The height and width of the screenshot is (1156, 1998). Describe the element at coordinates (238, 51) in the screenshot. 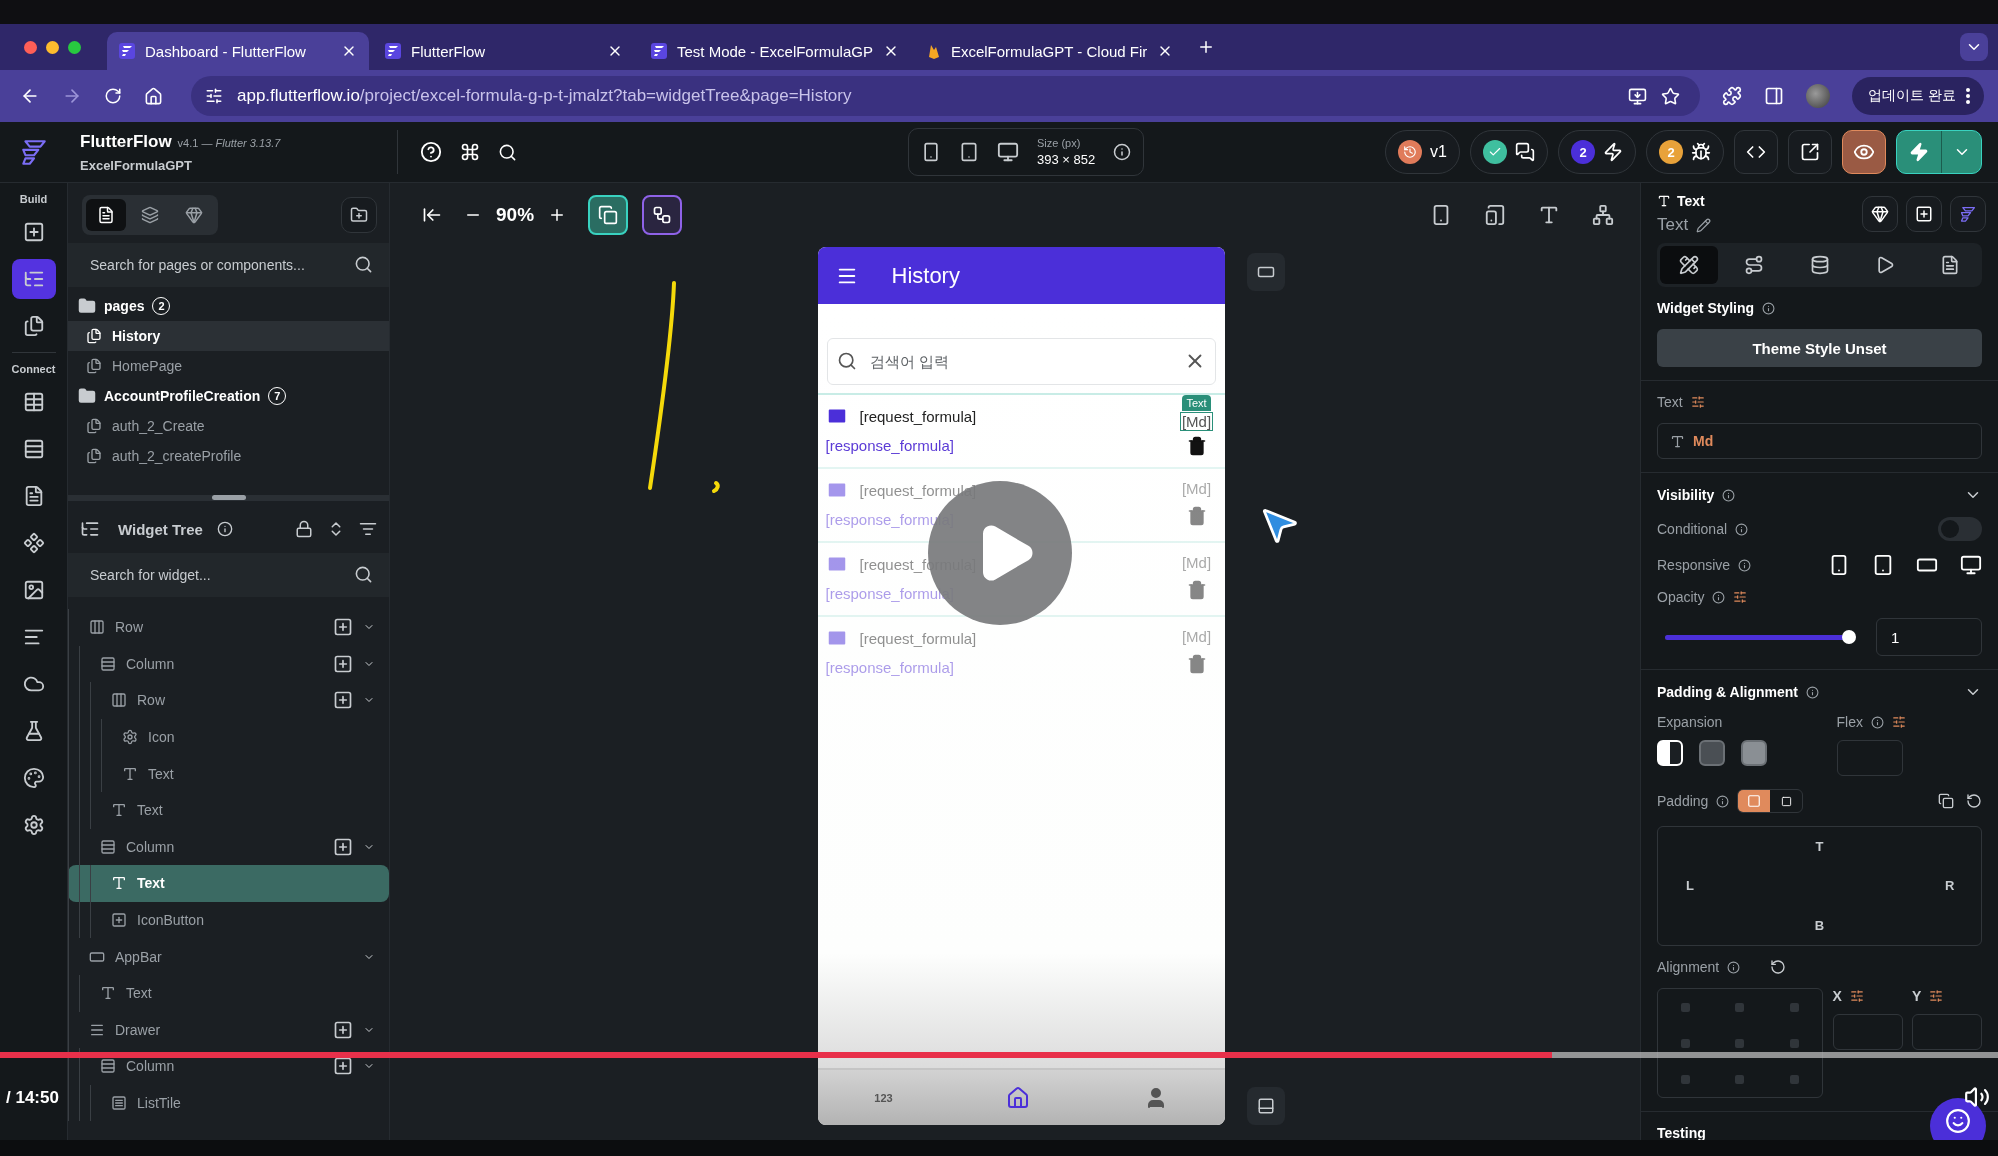

I see `browser-tab: Dashboard - FlutterFlow` at that location.